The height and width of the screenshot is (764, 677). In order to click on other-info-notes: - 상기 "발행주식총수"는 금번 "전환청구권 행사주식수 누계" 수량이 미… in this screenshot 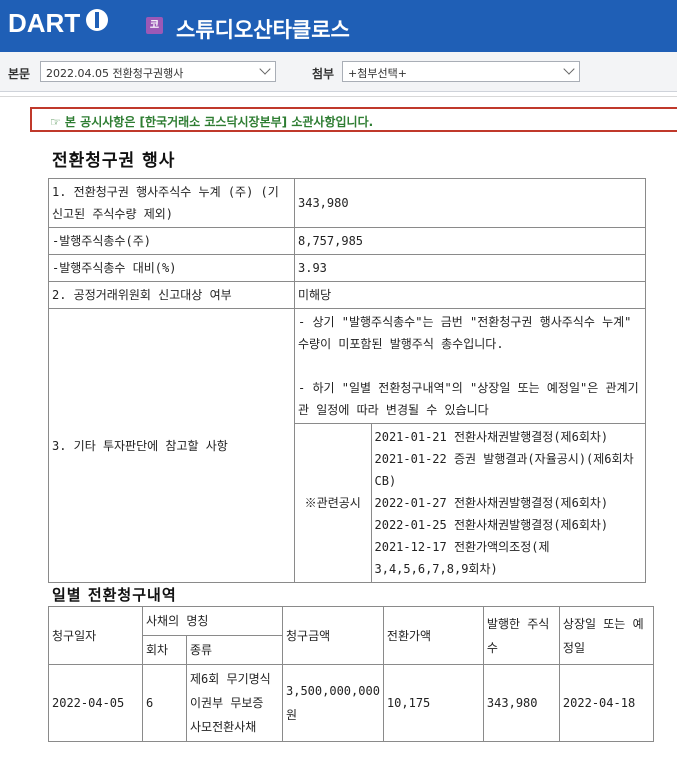, I will do `click(470, 366)`.